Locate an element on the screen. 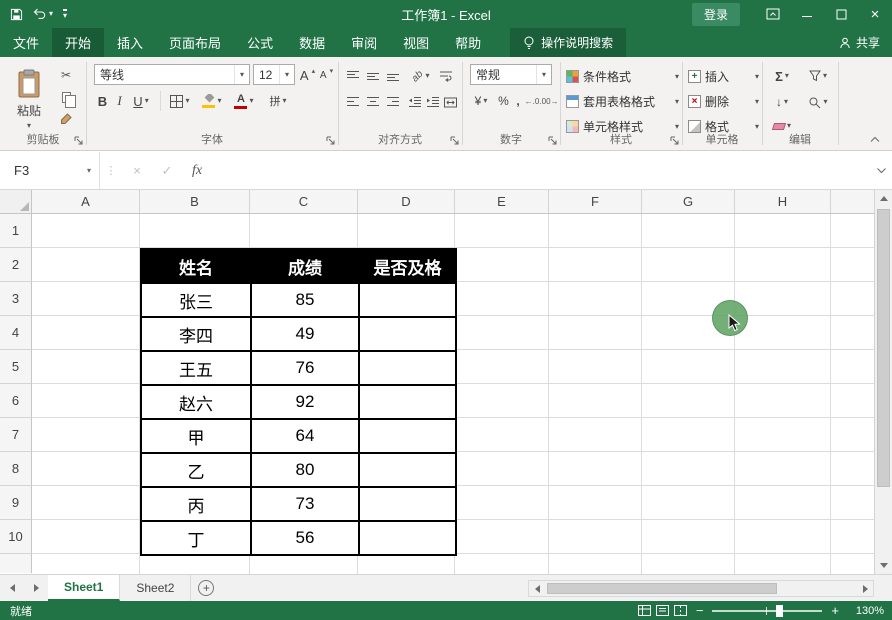 The height and width of the screenshot is (620, 892). row-header-1: 1 is located at coordinates (16, 231).